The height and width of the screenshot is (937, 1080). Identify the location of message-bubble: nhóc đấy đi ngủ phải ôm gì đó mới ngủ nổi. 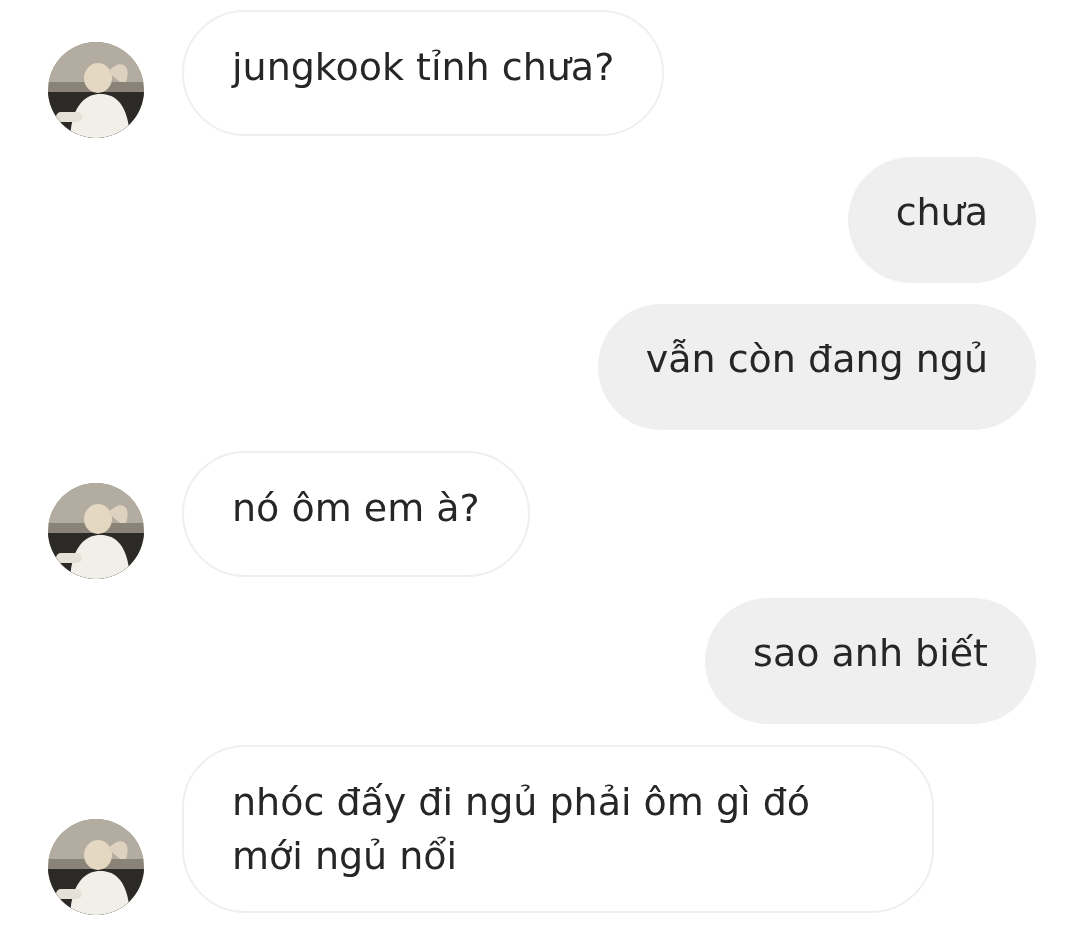
(558, 829).